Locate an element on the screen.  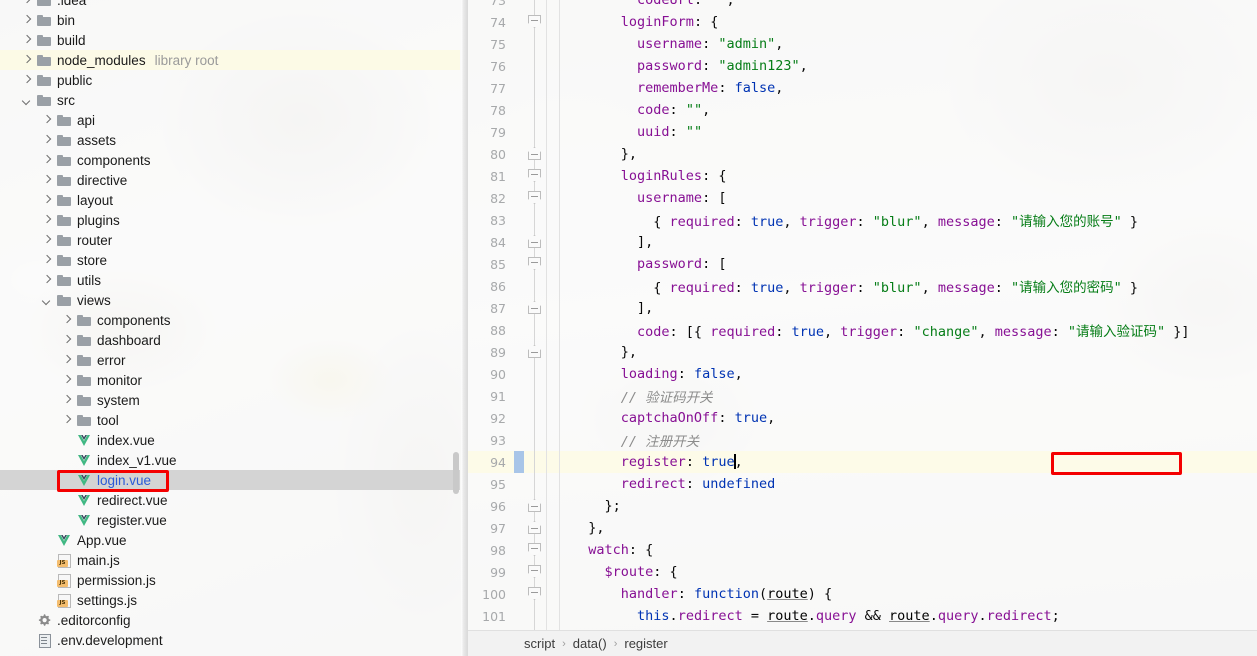
code-line-text: username: "admin", is located at coordinates (914, 44).